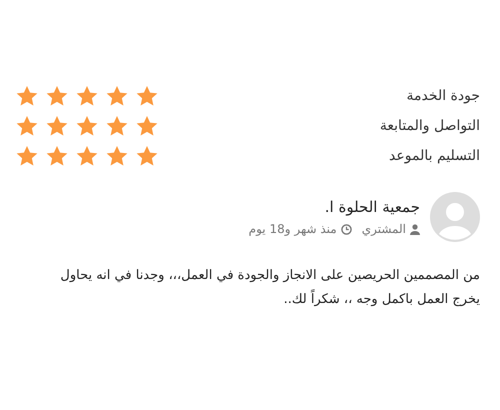 The width and height of the screenshot is (500, 410). What do you see at coordinates (346, 229) in the screenshot?
I see `clock-icon` at bounding box center [346, 229].